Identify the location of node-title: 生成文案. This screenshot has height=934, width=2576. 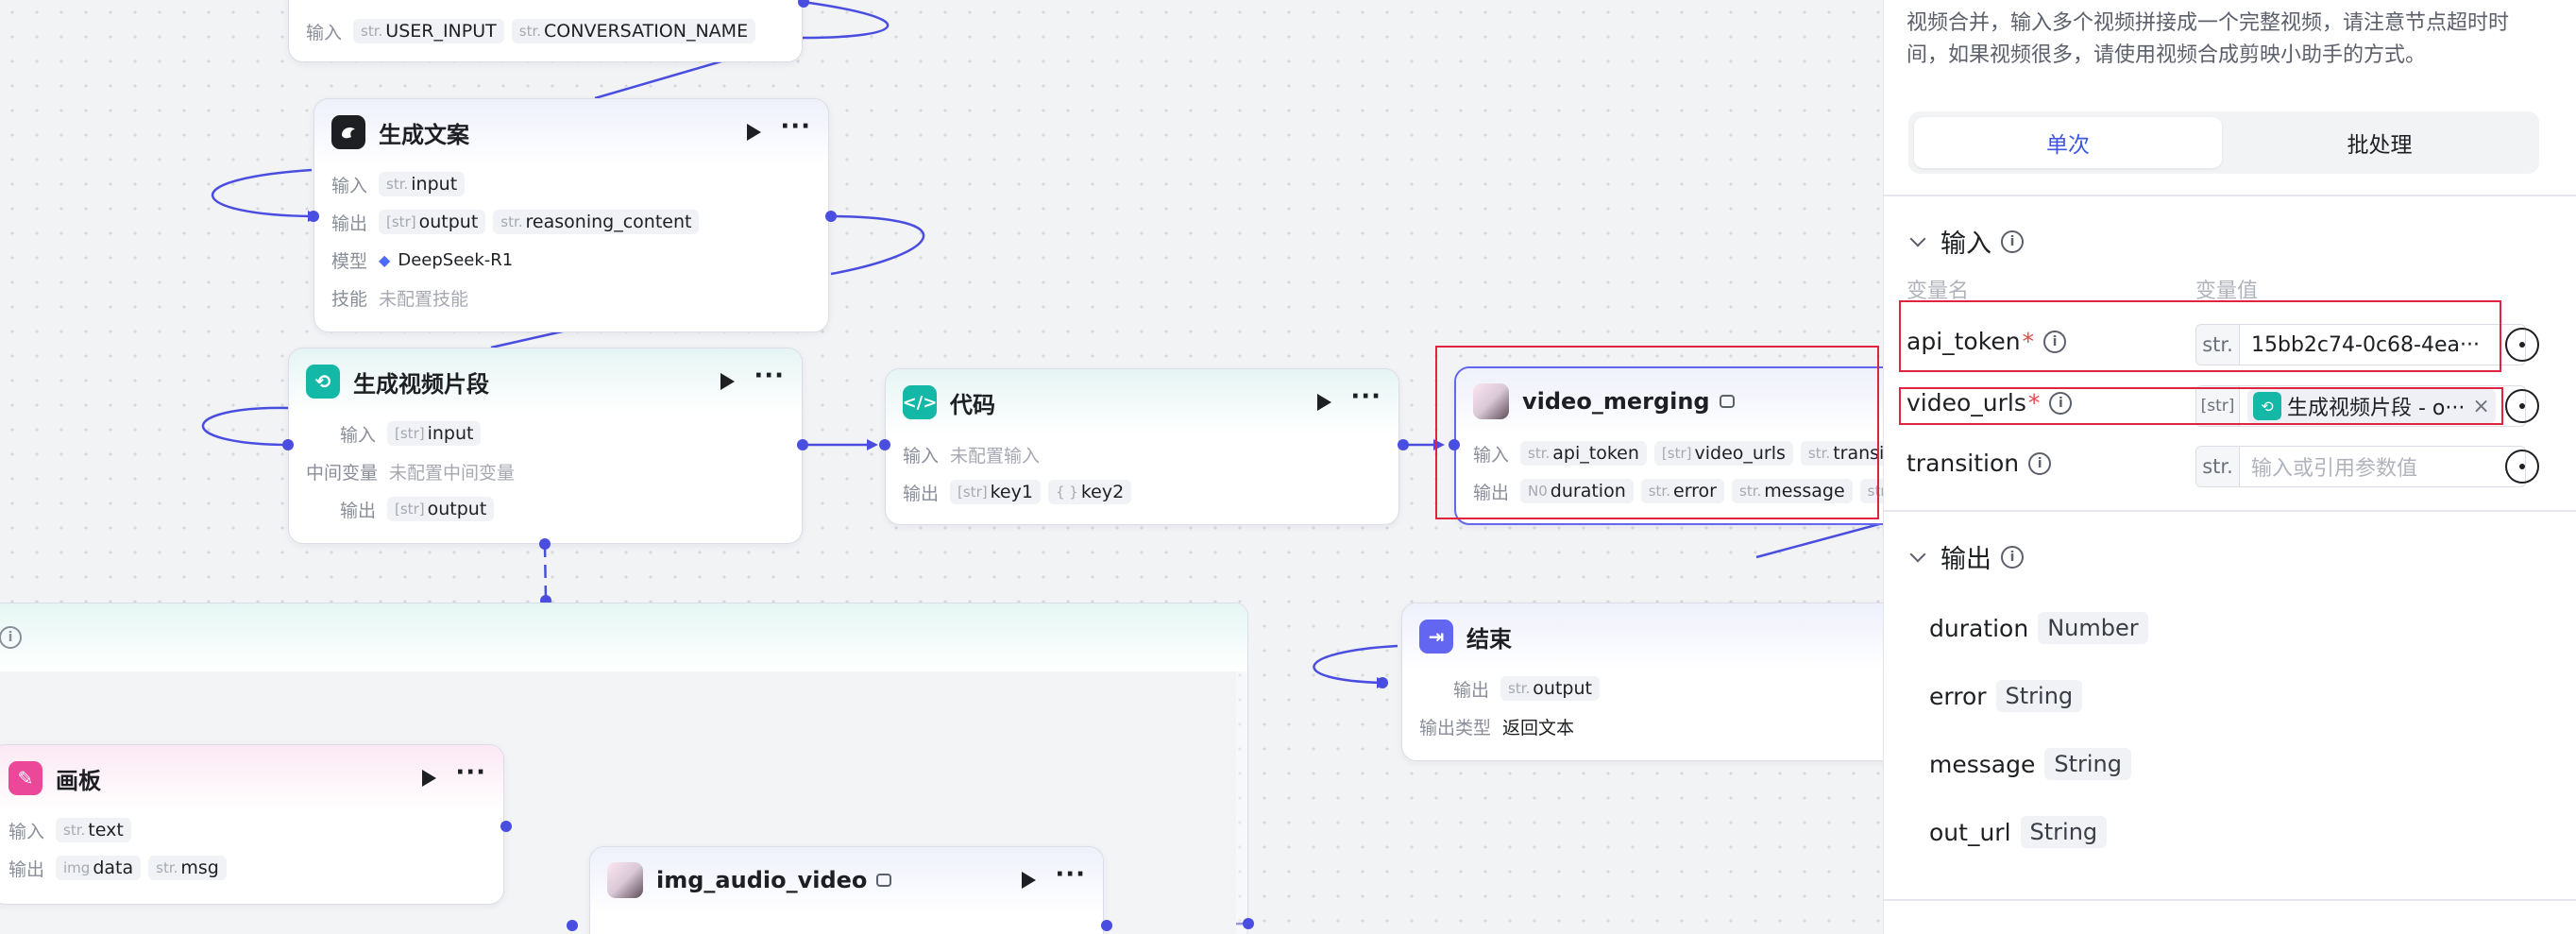
(424, 134).